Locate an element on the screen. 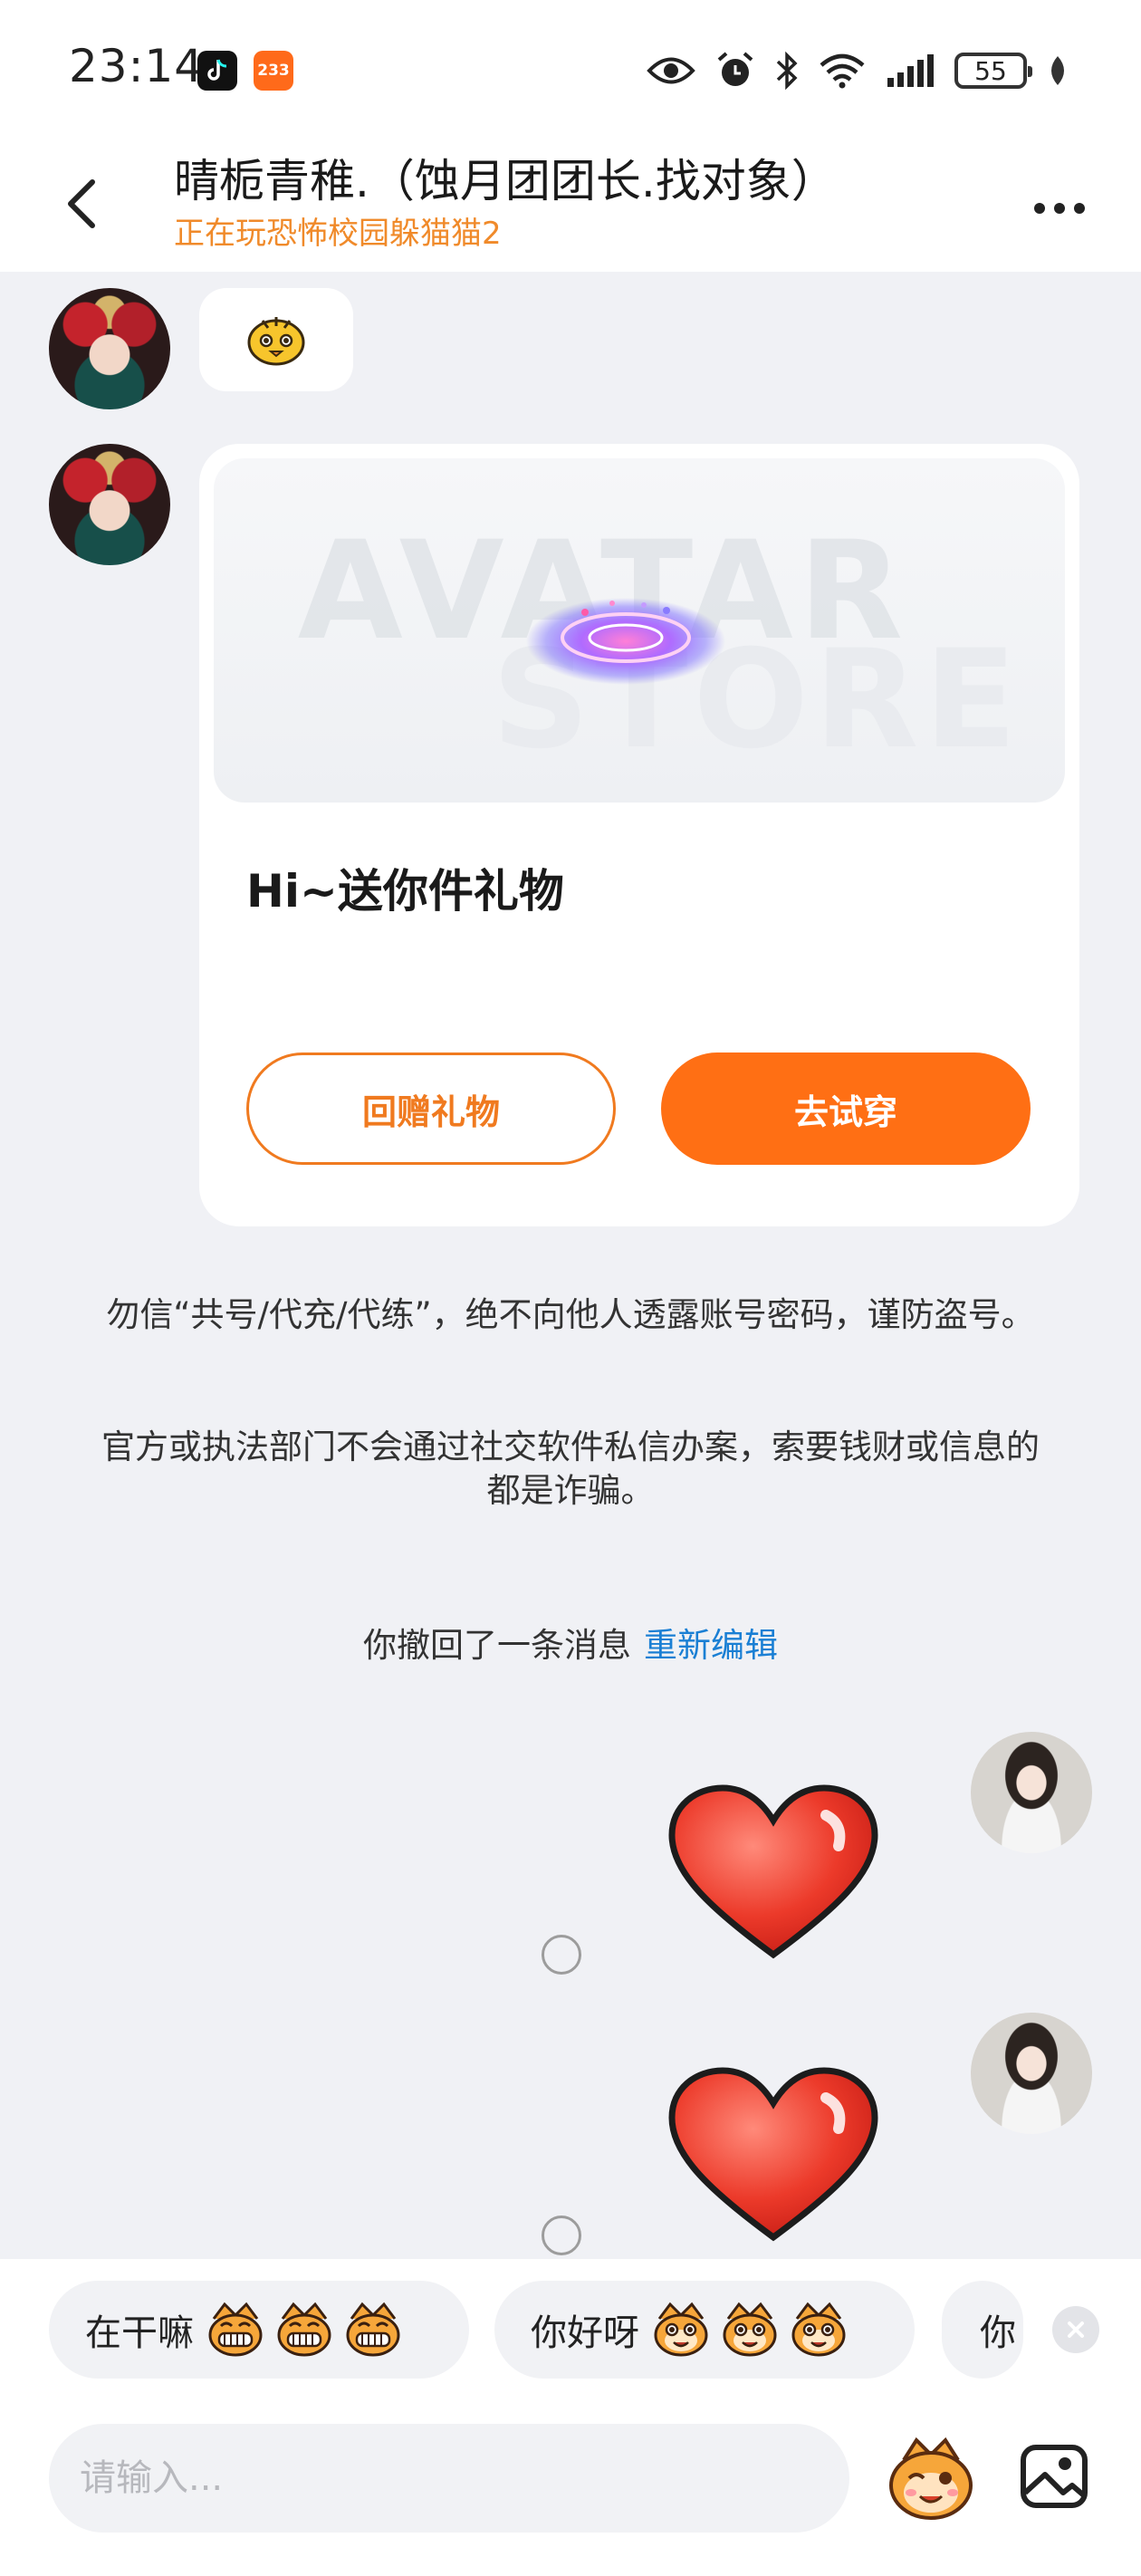  leaf-icon is located at coordinates (1057, 70).